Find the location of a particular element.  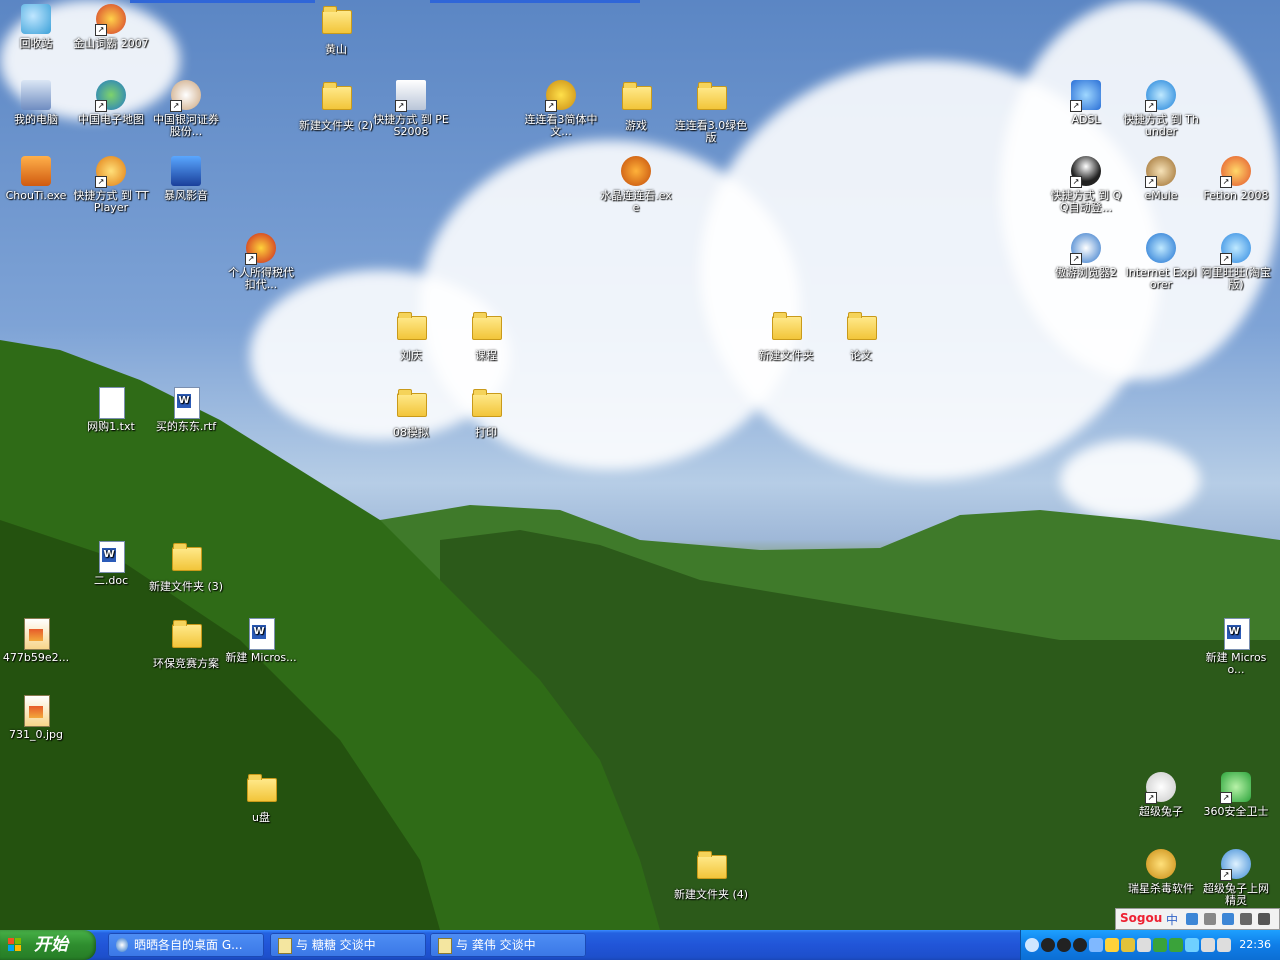

desktop-icon-chouti: ChouTi.exe is located at coordinates (37, 179).